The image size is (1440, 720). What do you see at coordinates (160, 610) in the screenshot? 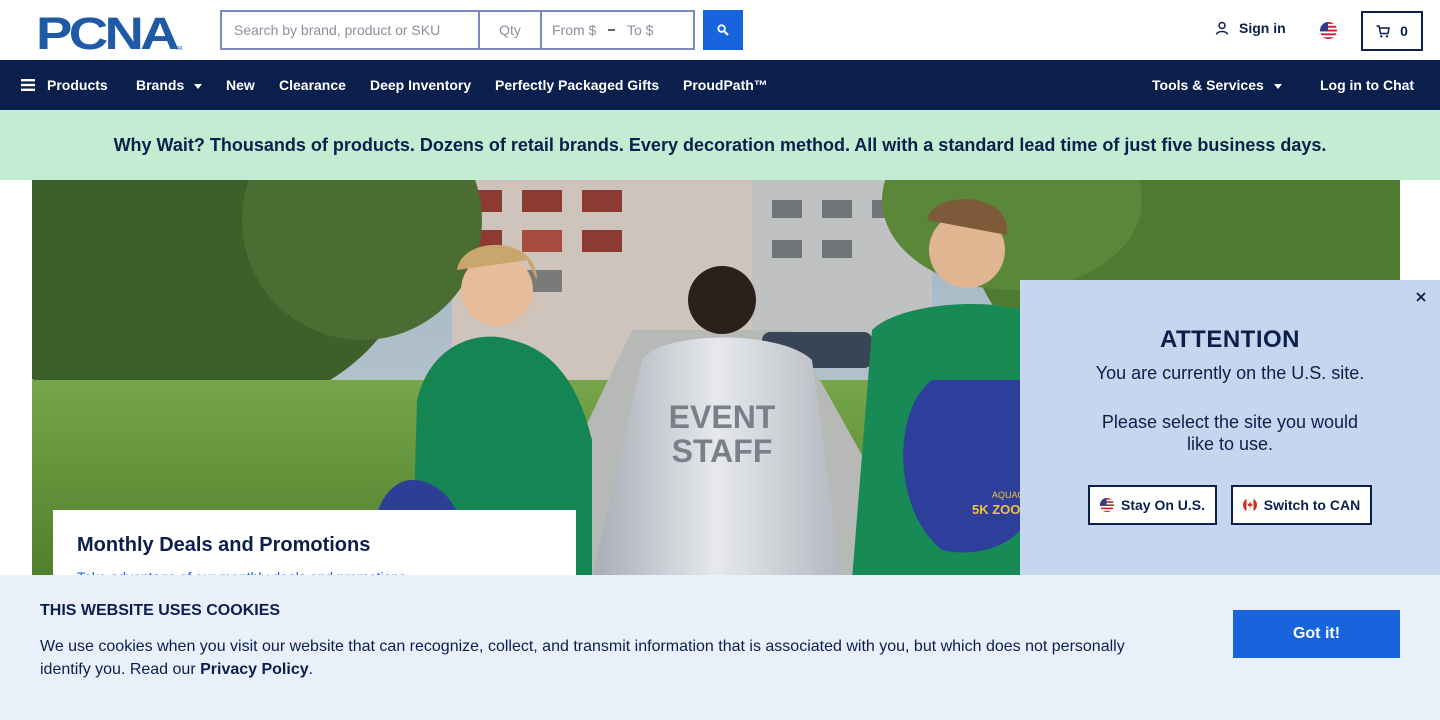
I see `cookie-title: THIS WEBSITE USES COOKIES` at bounding box center [160, 610].